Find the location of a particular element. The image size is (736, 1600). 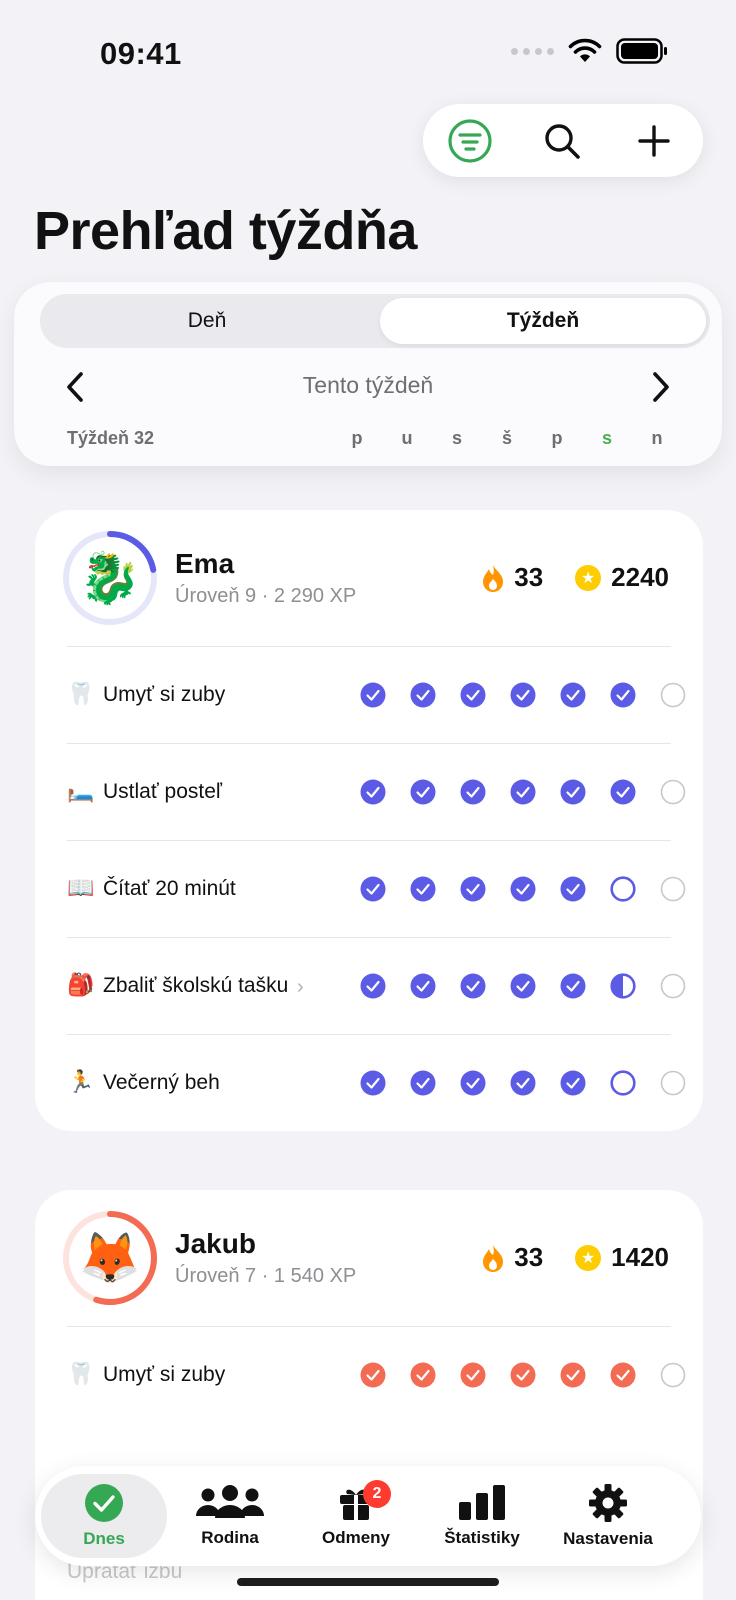

task-label: Umyť si zuby is located at coordinates (164, 694).